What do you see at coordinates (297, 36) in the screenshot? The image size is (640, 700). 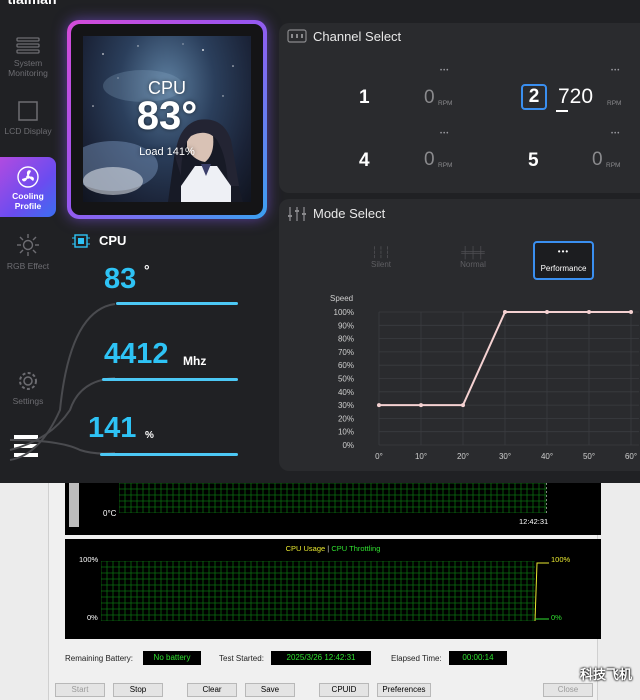 I see `channel-icon` at bounding box center [297, 36].